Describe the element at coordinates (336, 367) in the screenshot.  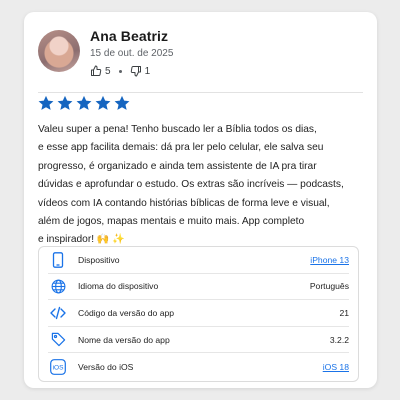
I see `ios-version-link: iOS 18` at that location.